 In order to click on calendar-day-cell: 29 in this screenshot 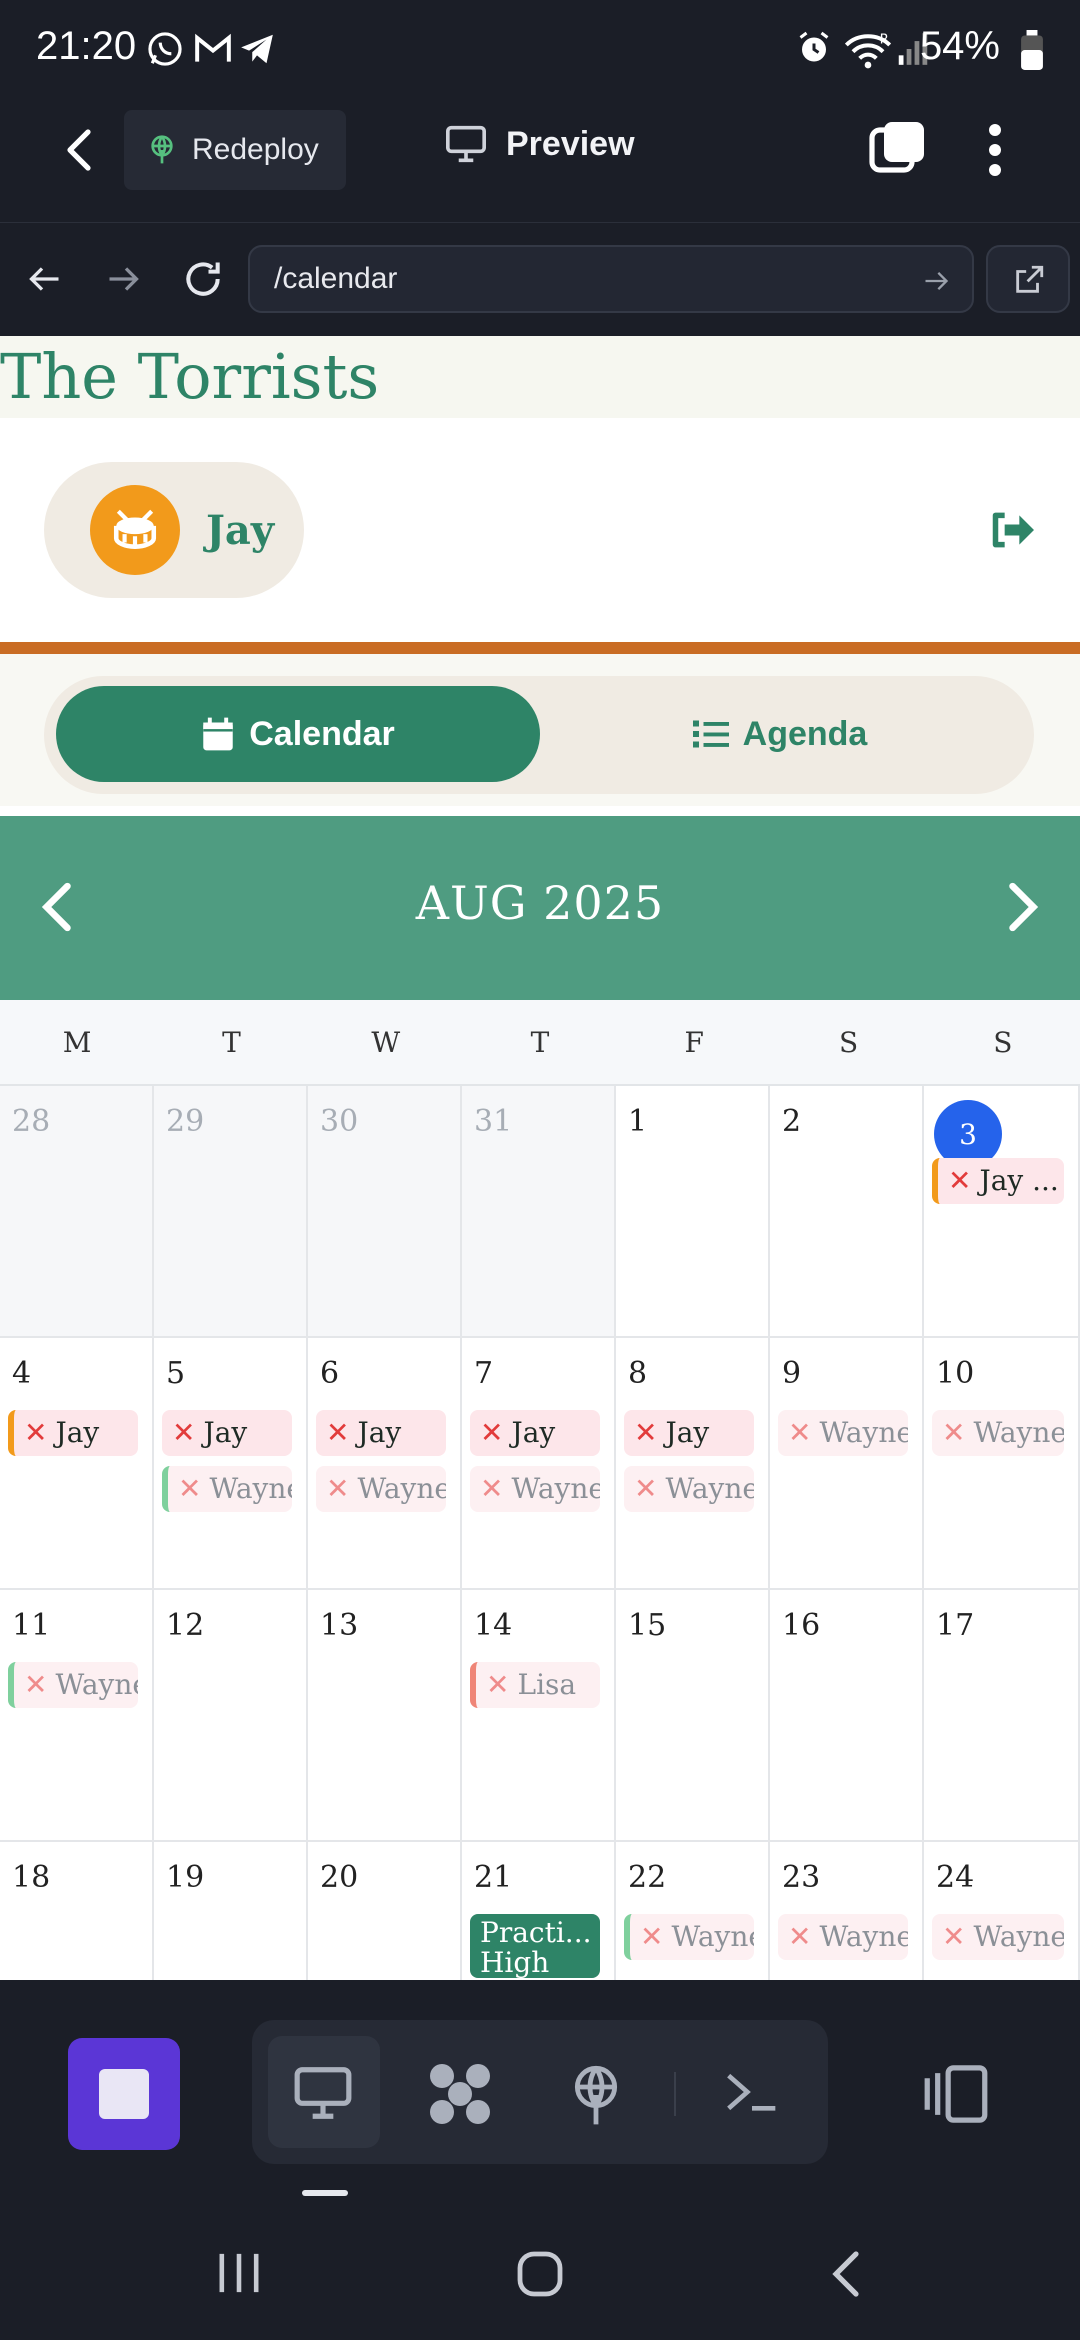, I will do `click(231, 1212)`.